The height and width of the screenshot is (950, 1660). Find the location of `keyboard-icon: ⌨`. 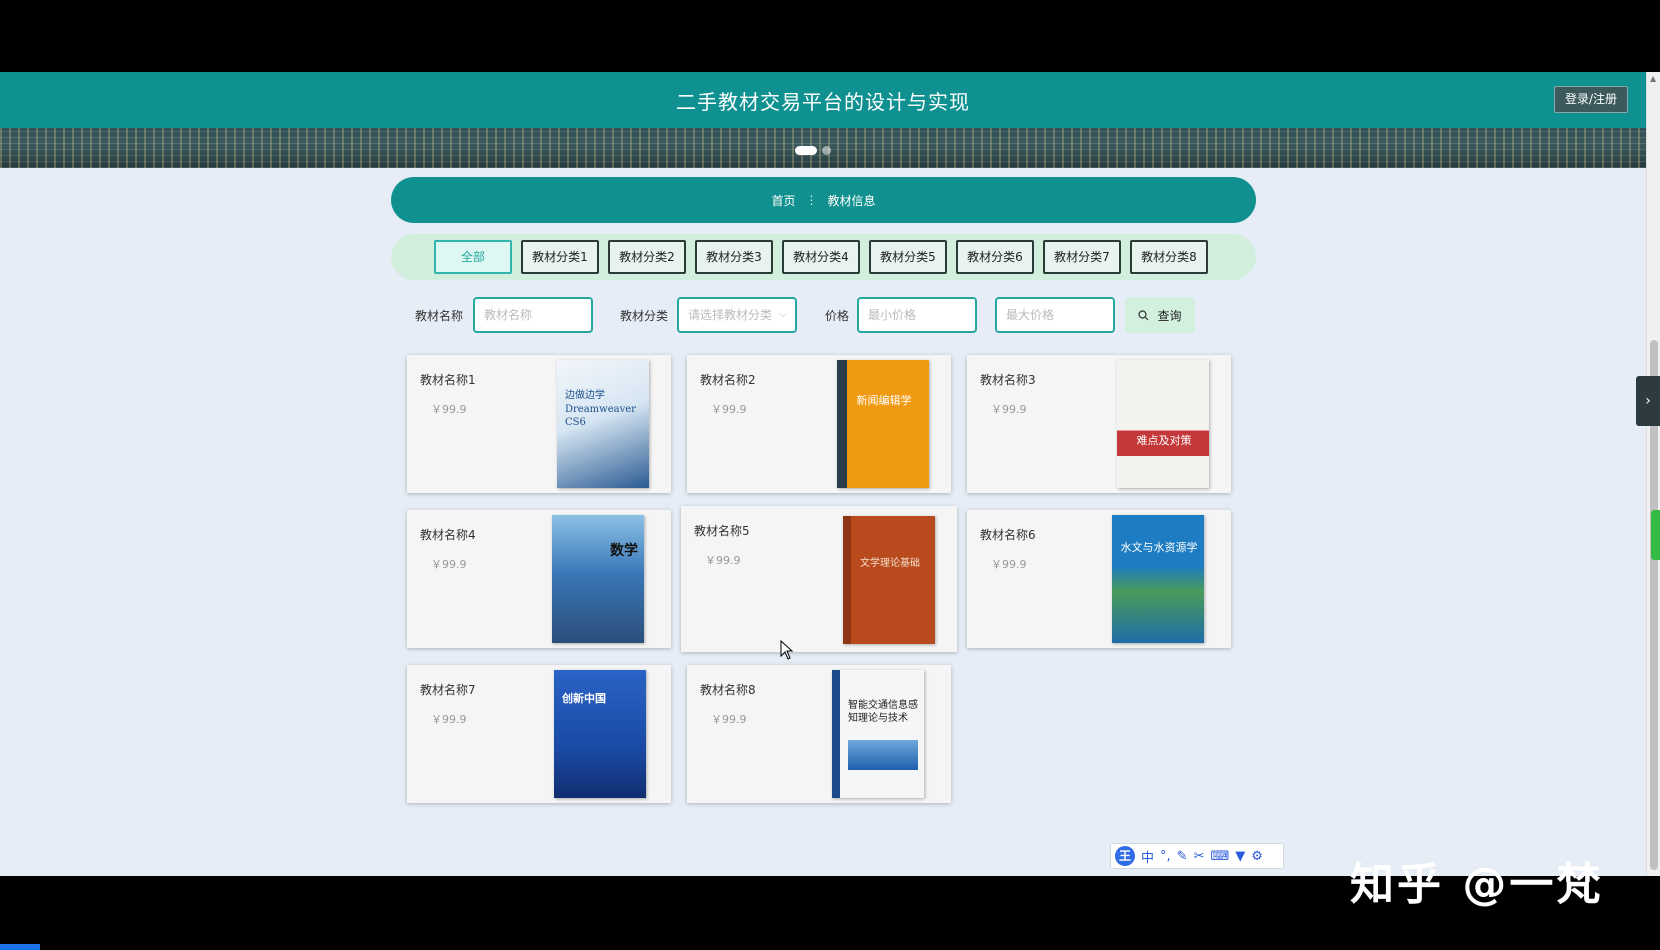

keyboard-icon: ⌨ is located at coordinates (1219, 856).